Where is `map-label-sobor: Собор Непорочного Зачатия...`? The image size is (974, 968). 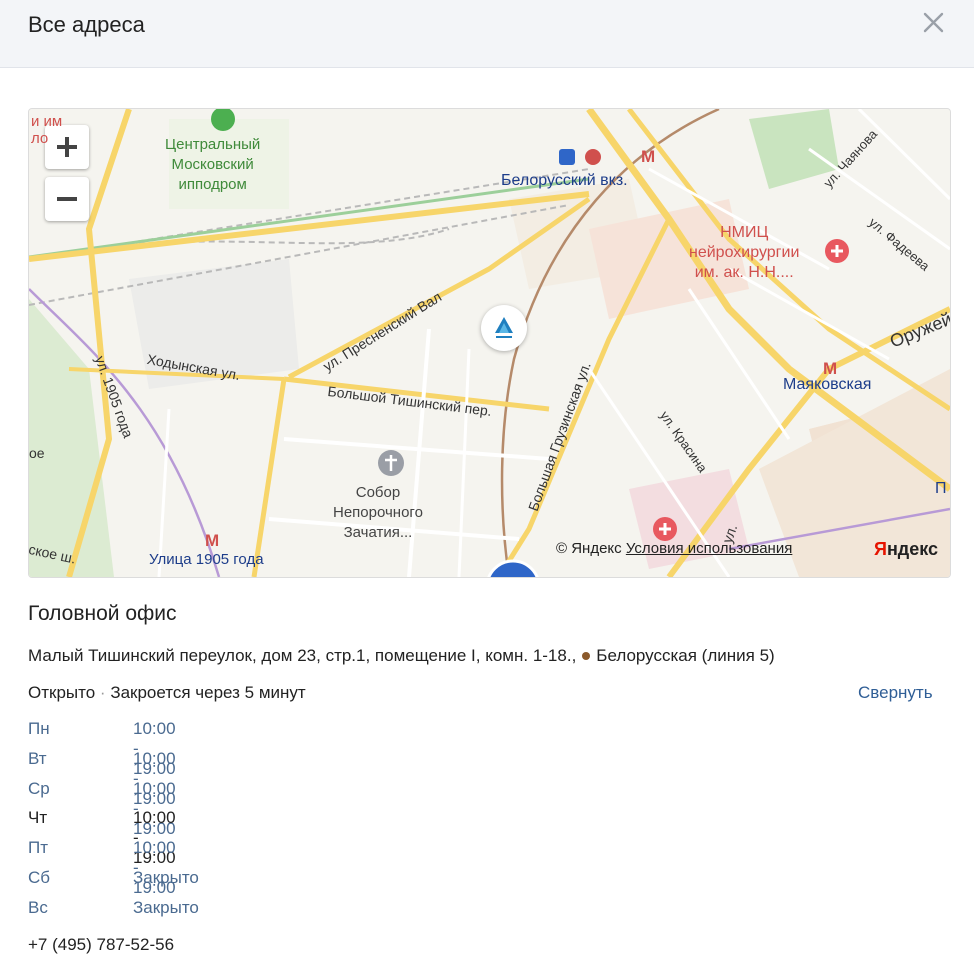
map-label-sobor: Собор Непорочного Зачатия... is located at coordinates (378, 512).